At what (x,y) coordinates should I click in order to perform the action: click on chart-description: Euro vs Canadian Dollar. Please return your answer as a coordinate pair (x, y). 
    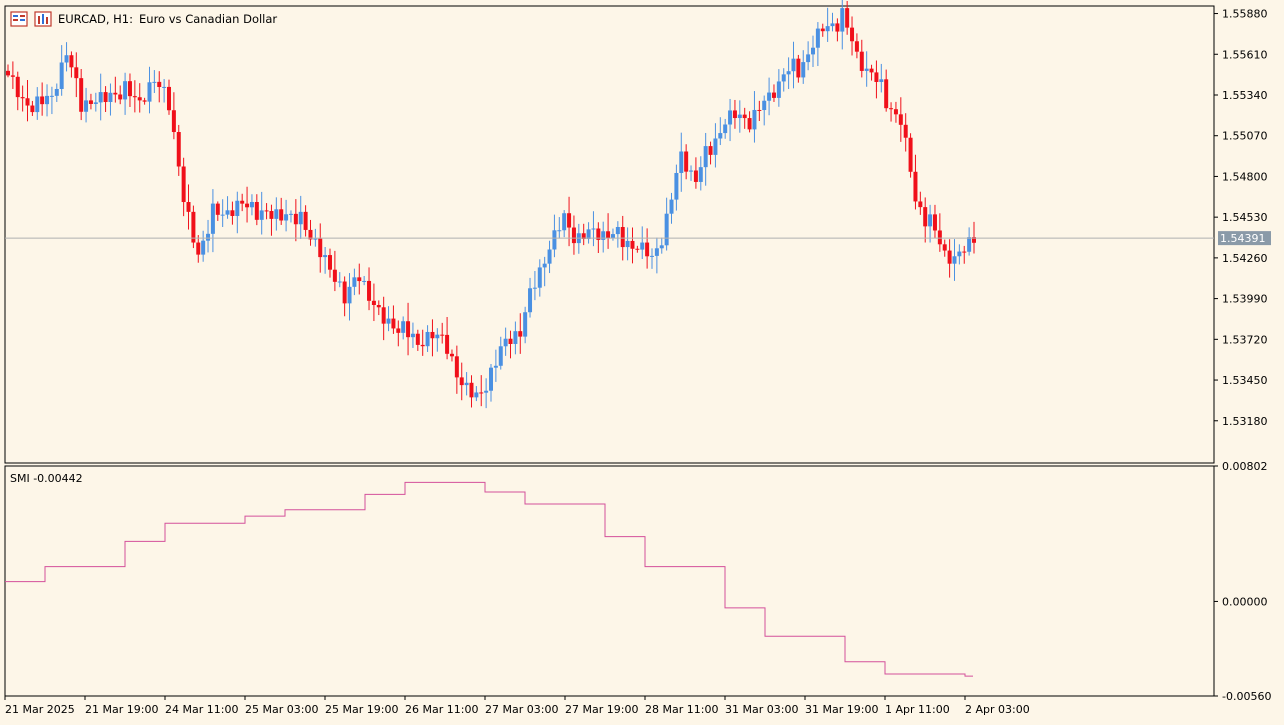
    Looking at the image, I should click on (208, 19).